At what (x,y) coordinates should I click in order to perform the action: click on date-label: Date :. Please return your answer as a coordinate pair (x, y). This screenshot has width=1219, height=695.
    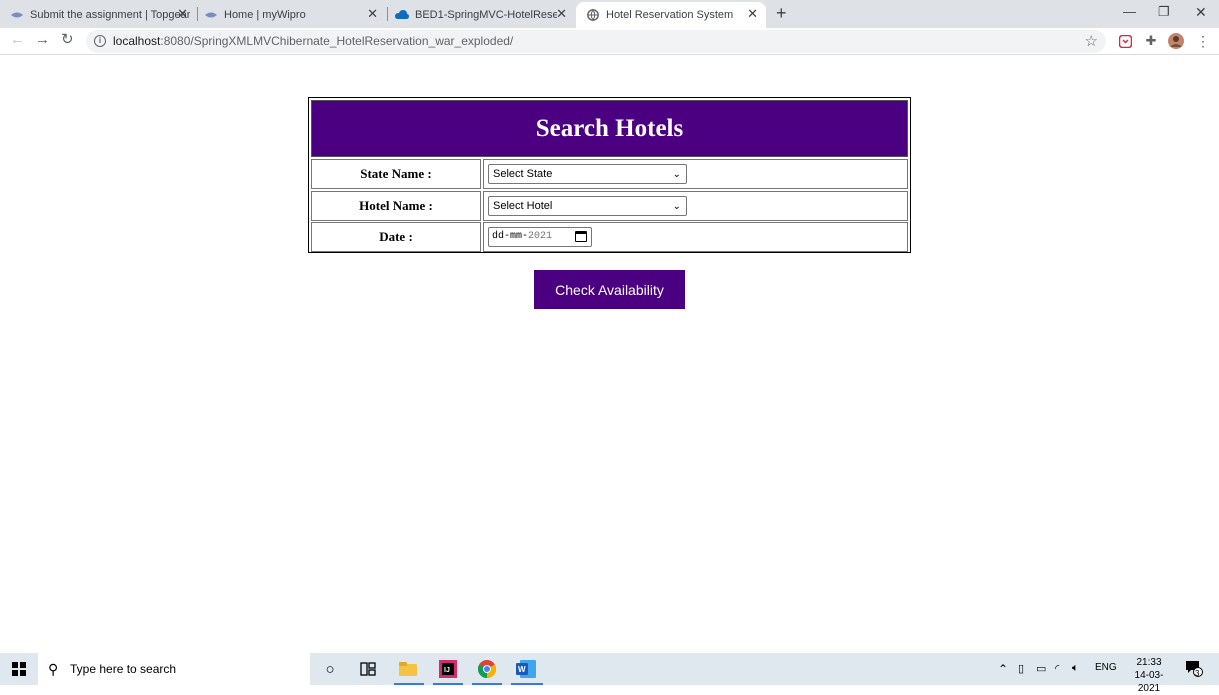
    Looking at the image, I should click on (396, 237).